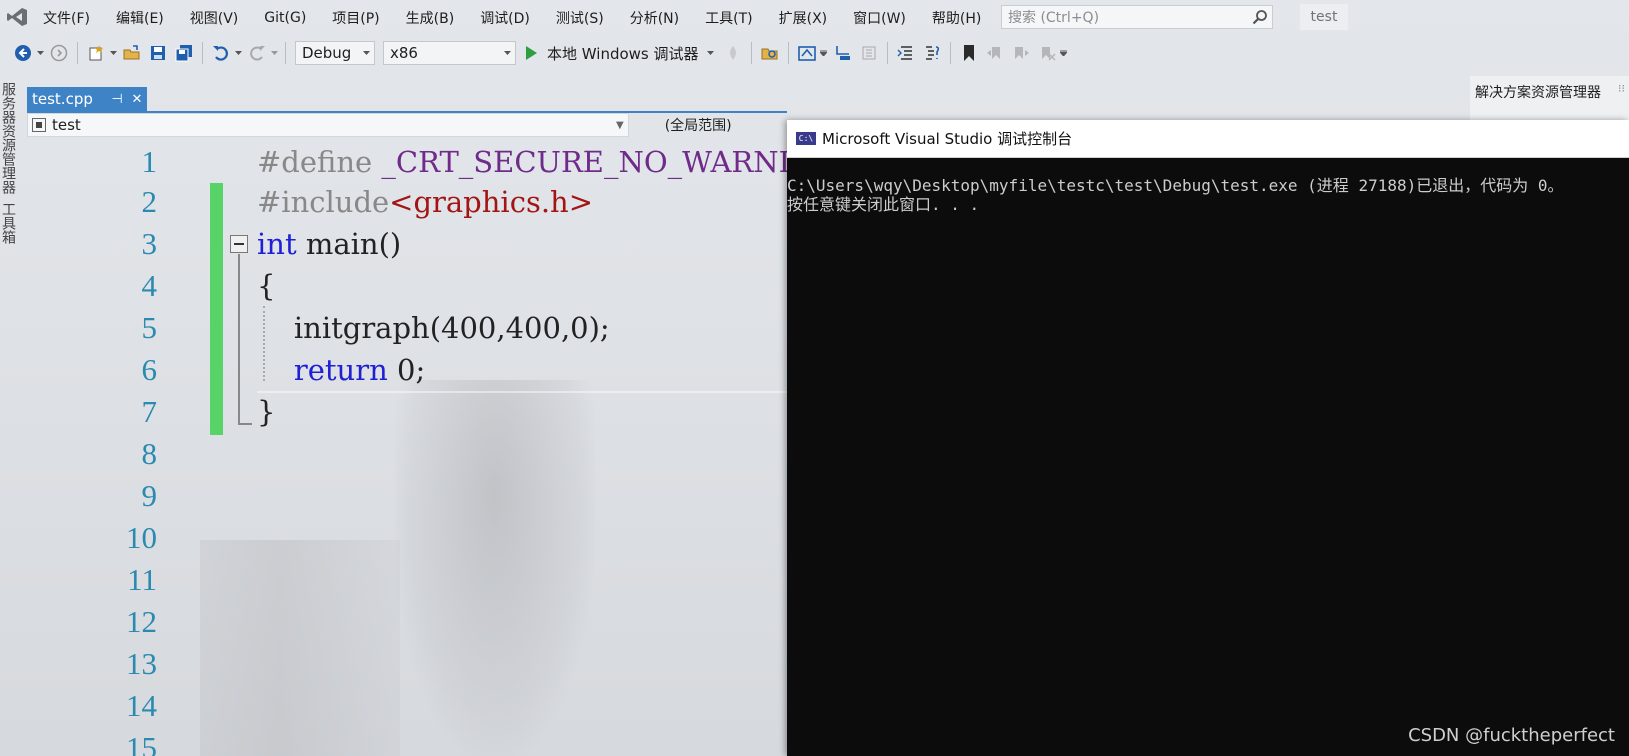 This screenshot has width=1629, height=756. Describe the element at coordinates (8, 138) in the screenshot. I see `side-tab-server-explorer: 服务器资源管理器` at that location.